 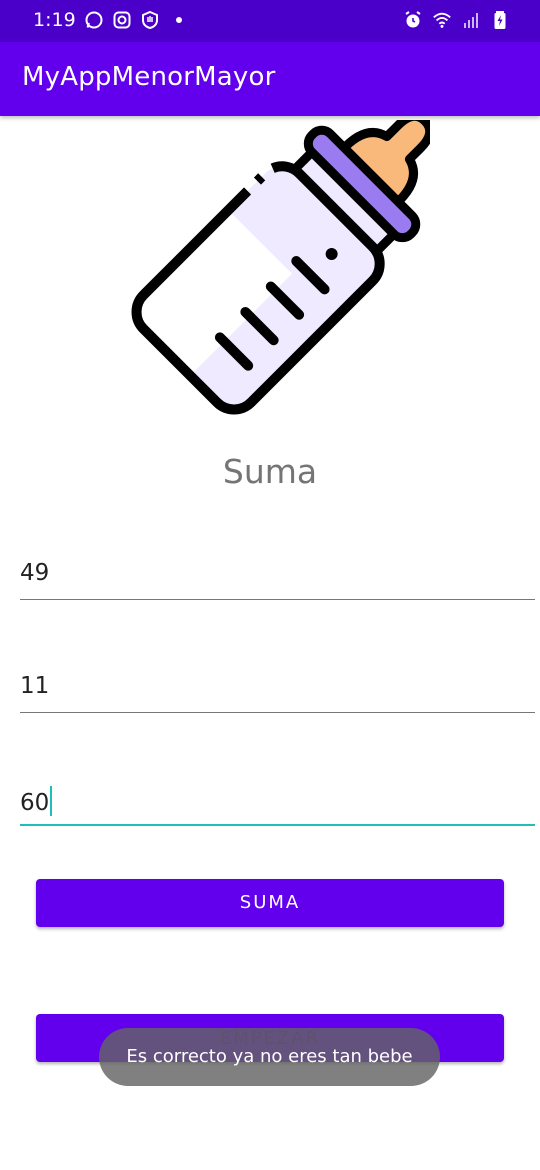 I want to click on alarm-icon, so click(x=413, y=19).